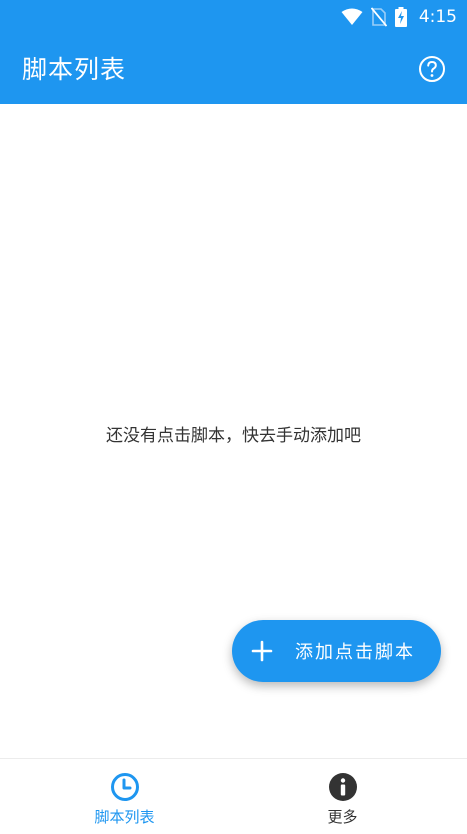  I want to click on wifi-icon, so click(352, 17).